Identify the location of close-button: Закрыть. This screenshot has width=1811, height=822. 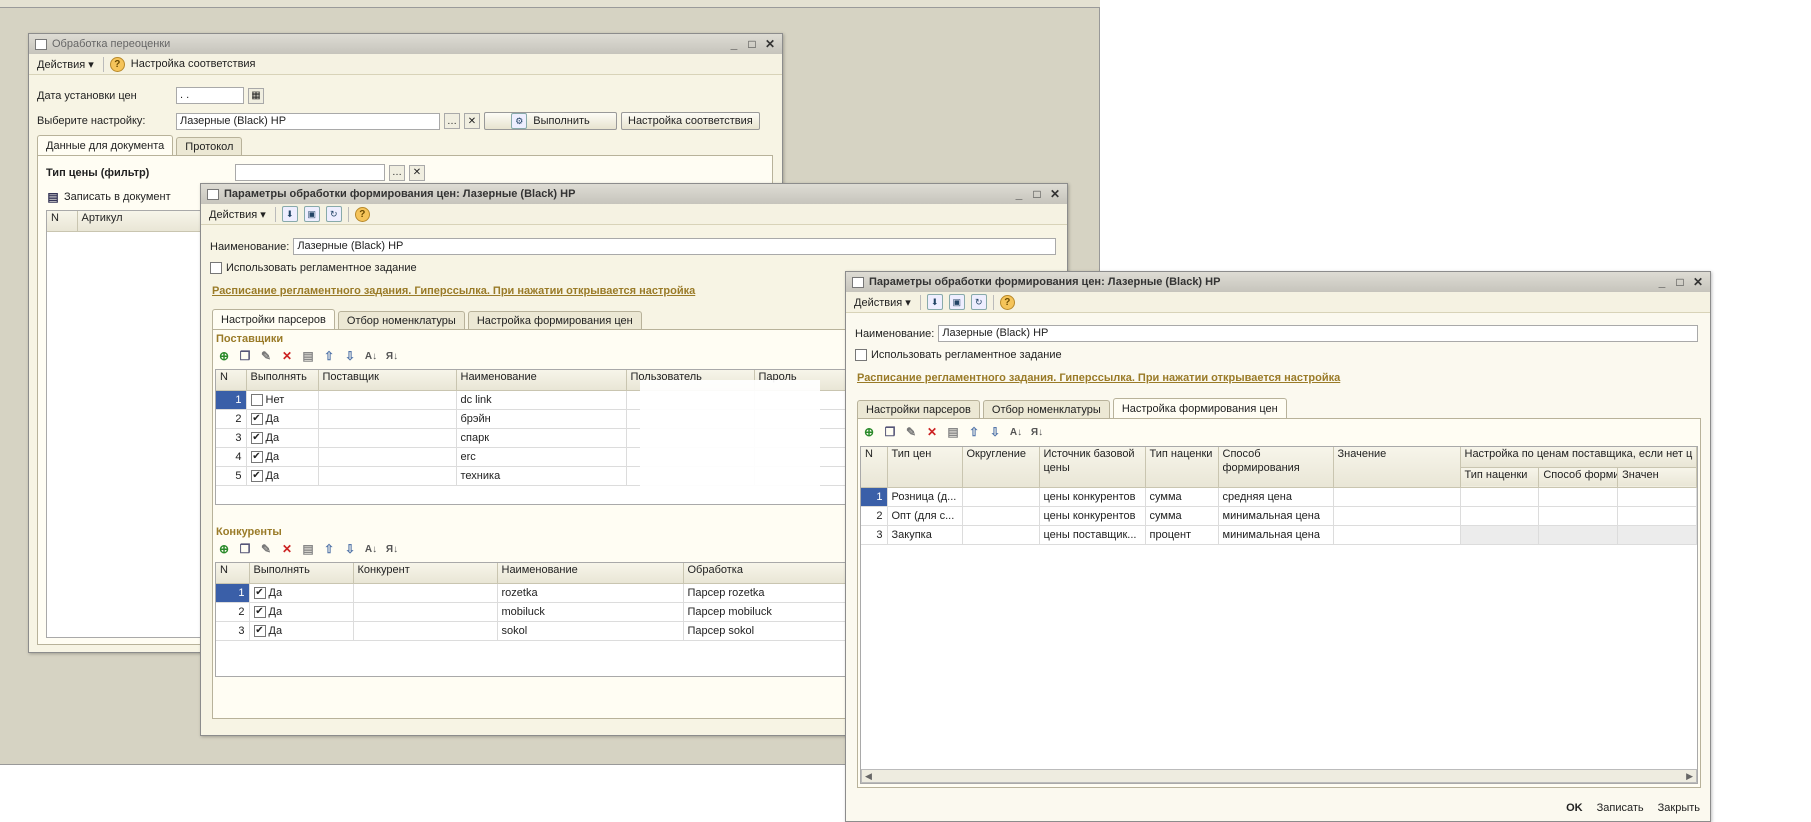
(1679, 808).